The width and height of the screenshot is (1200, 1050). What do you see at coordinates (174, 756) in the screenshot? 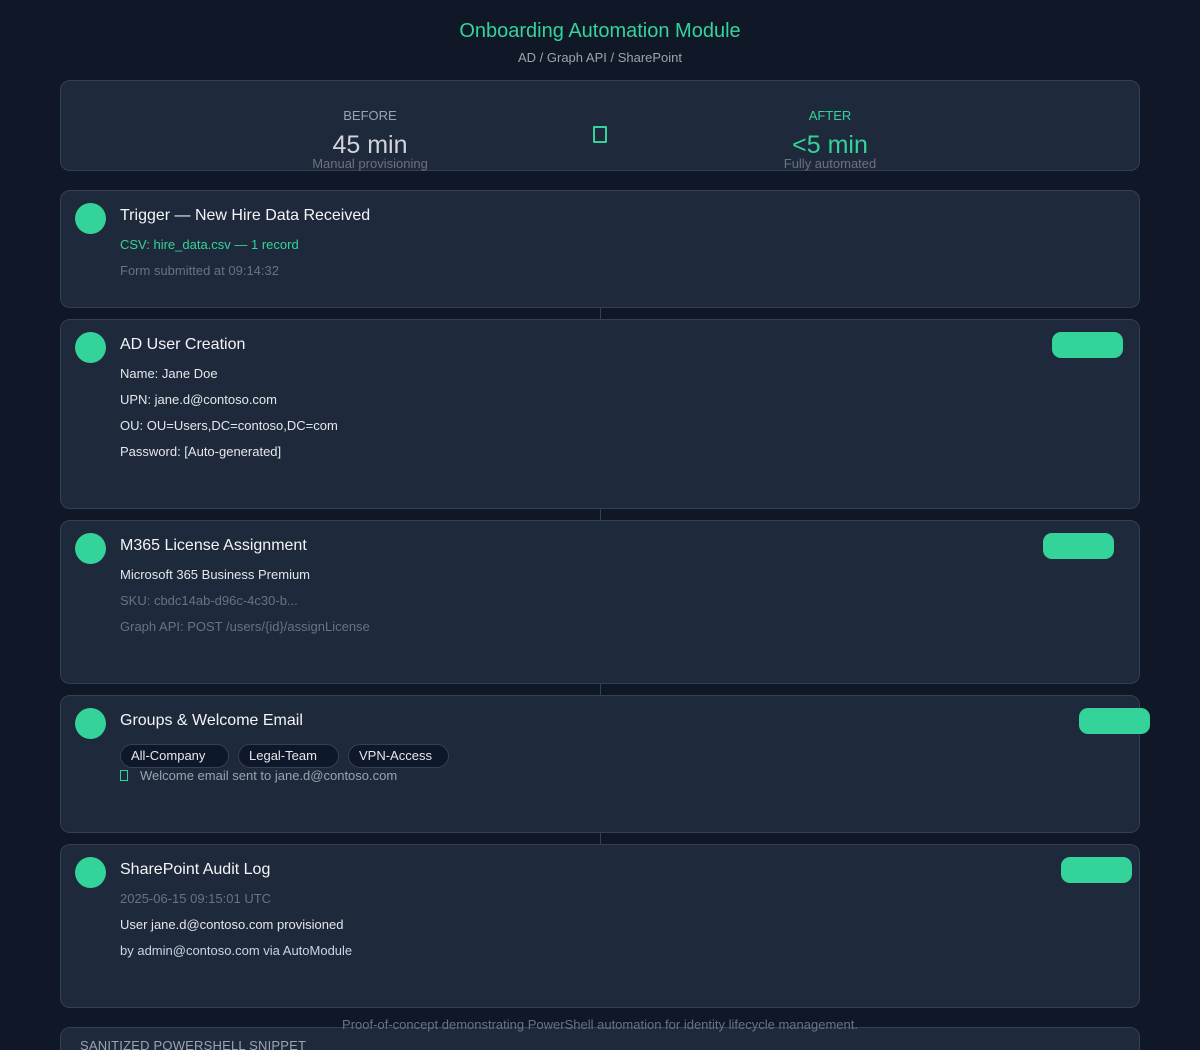
I see `group-chip: All-Company` at bounding box center [174, 756].